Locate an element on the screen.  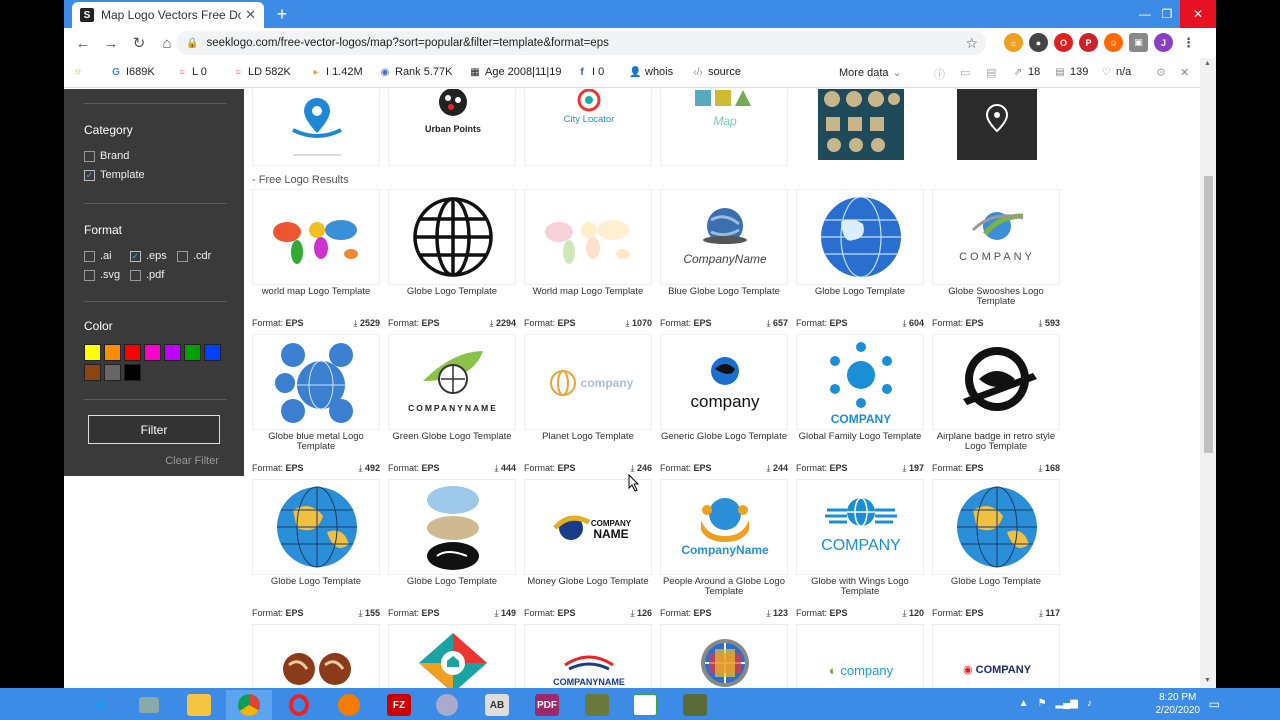
seo-close-icon: ✕ is located at coordinates (1184, 72).